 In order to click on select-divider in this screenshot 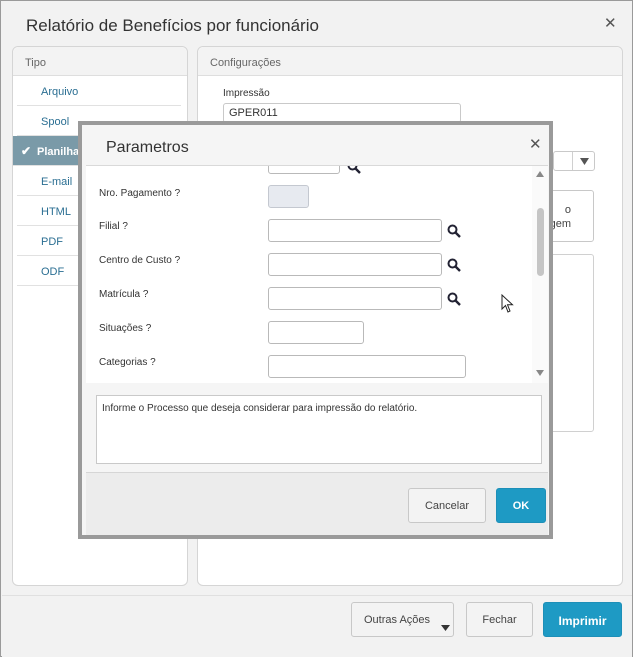, I will do `click(572, 161)`.